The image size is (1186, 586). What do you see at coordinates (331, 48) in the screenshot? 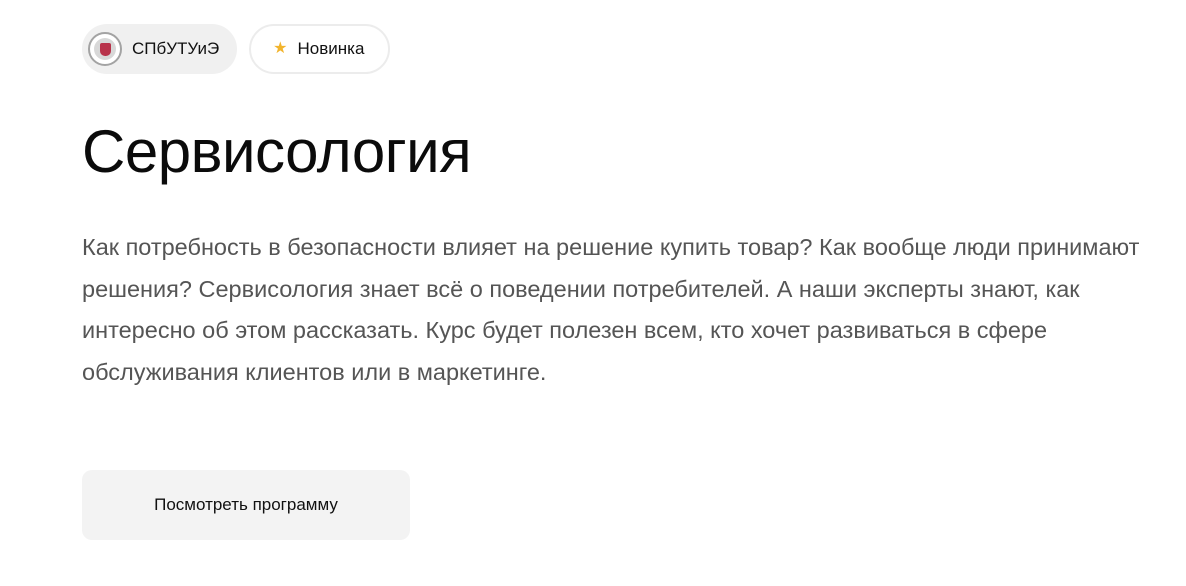
I see `new-badge-label: Новинка` at bounding box center [331, 48].